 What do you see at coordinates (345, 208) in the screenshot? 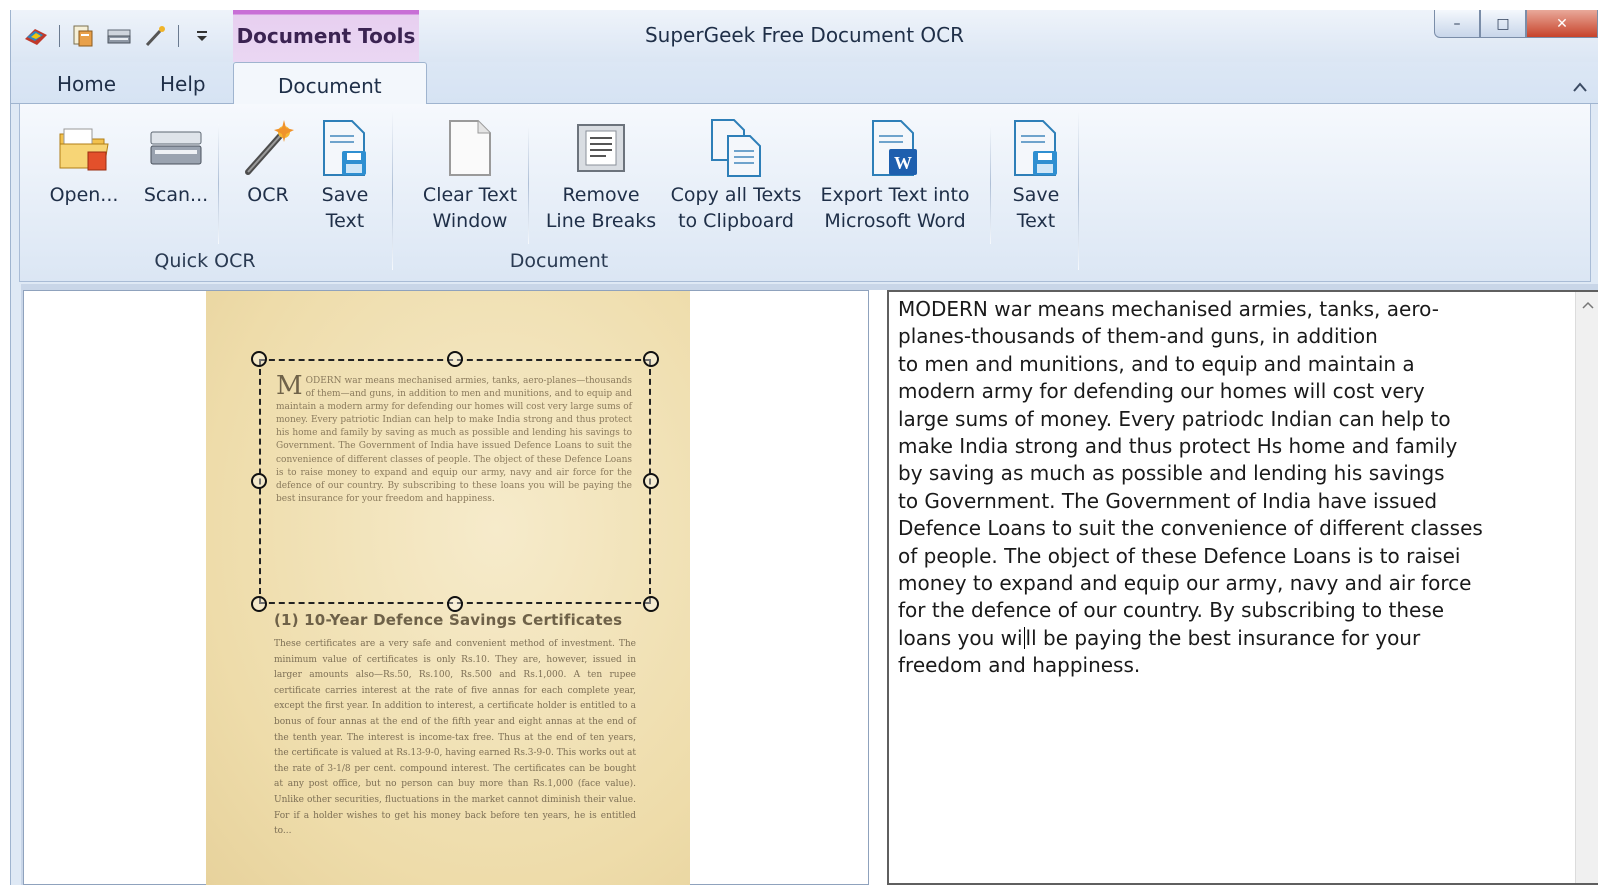
I see `save-text-label: Save Text` at bounding box center [345, 208].